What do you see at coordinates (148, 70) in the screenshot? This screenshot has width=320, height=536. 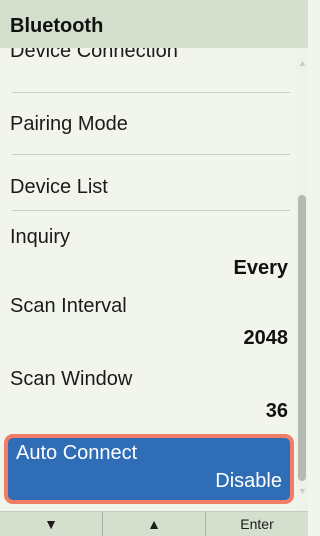 I see `list-item-device-connection: Device Connection` at bounding box center [148, 70].